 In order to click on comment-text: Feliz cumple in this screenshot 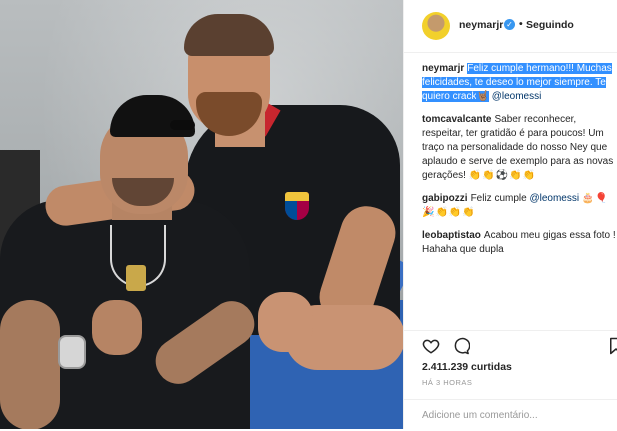, I will do `click(498, 198)`.